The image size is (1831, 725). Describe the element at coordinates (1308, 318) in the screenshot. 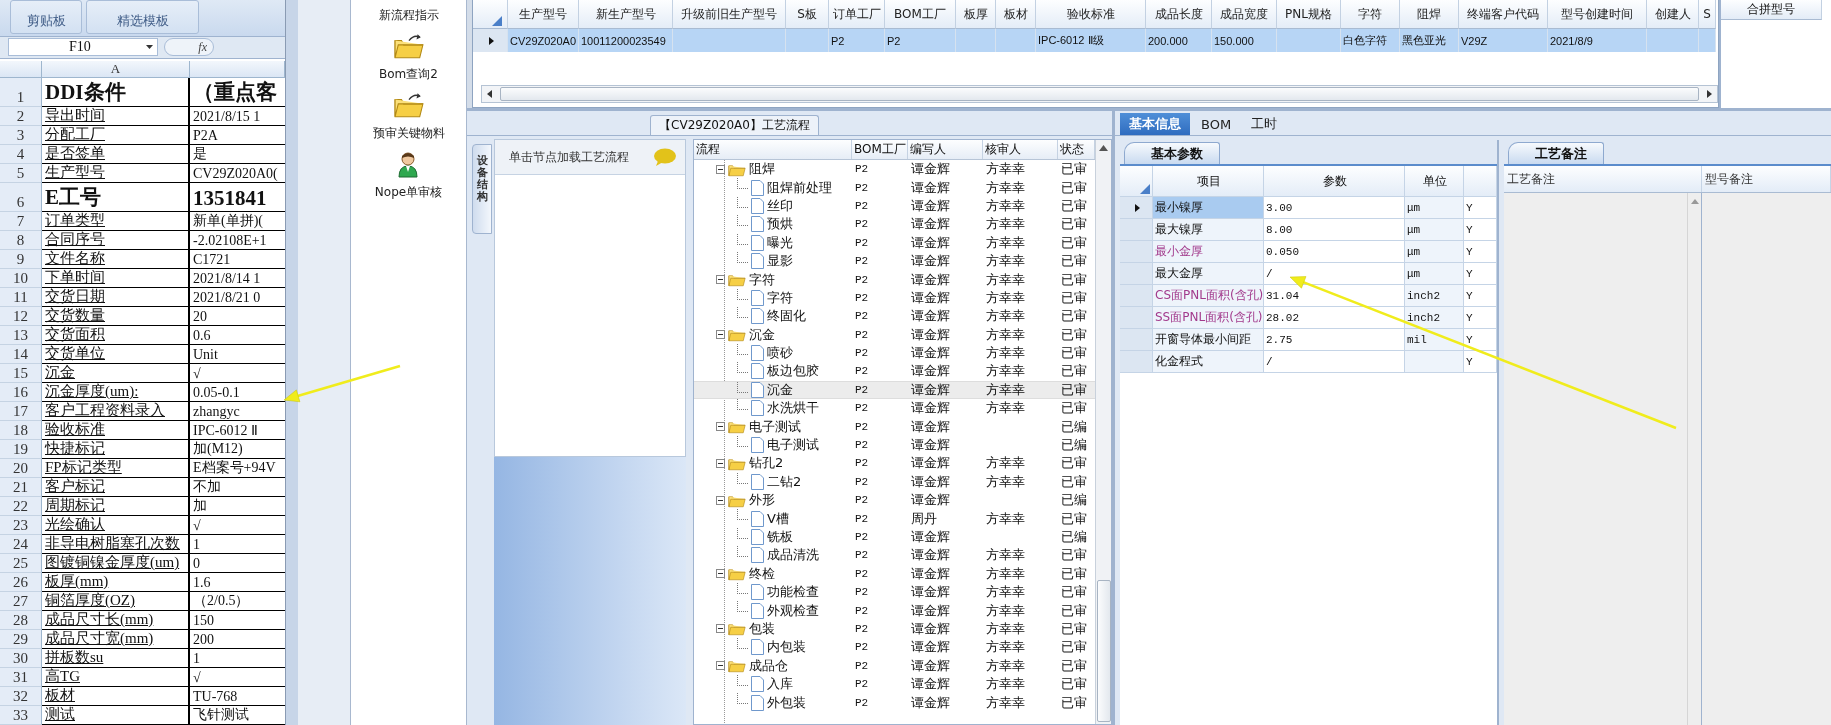

I see `table-row: SS面PNL面积(含孔) 28.02 inch2 Y` at that location.